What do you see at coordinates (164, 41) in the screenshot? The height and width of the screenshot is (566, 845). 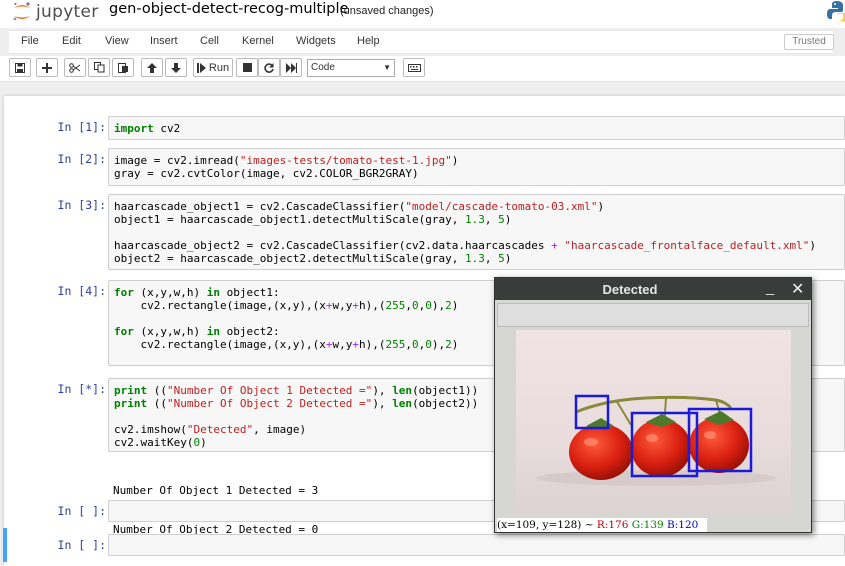 I see `menu-insert: Insert` at bounding box center [164, 41].